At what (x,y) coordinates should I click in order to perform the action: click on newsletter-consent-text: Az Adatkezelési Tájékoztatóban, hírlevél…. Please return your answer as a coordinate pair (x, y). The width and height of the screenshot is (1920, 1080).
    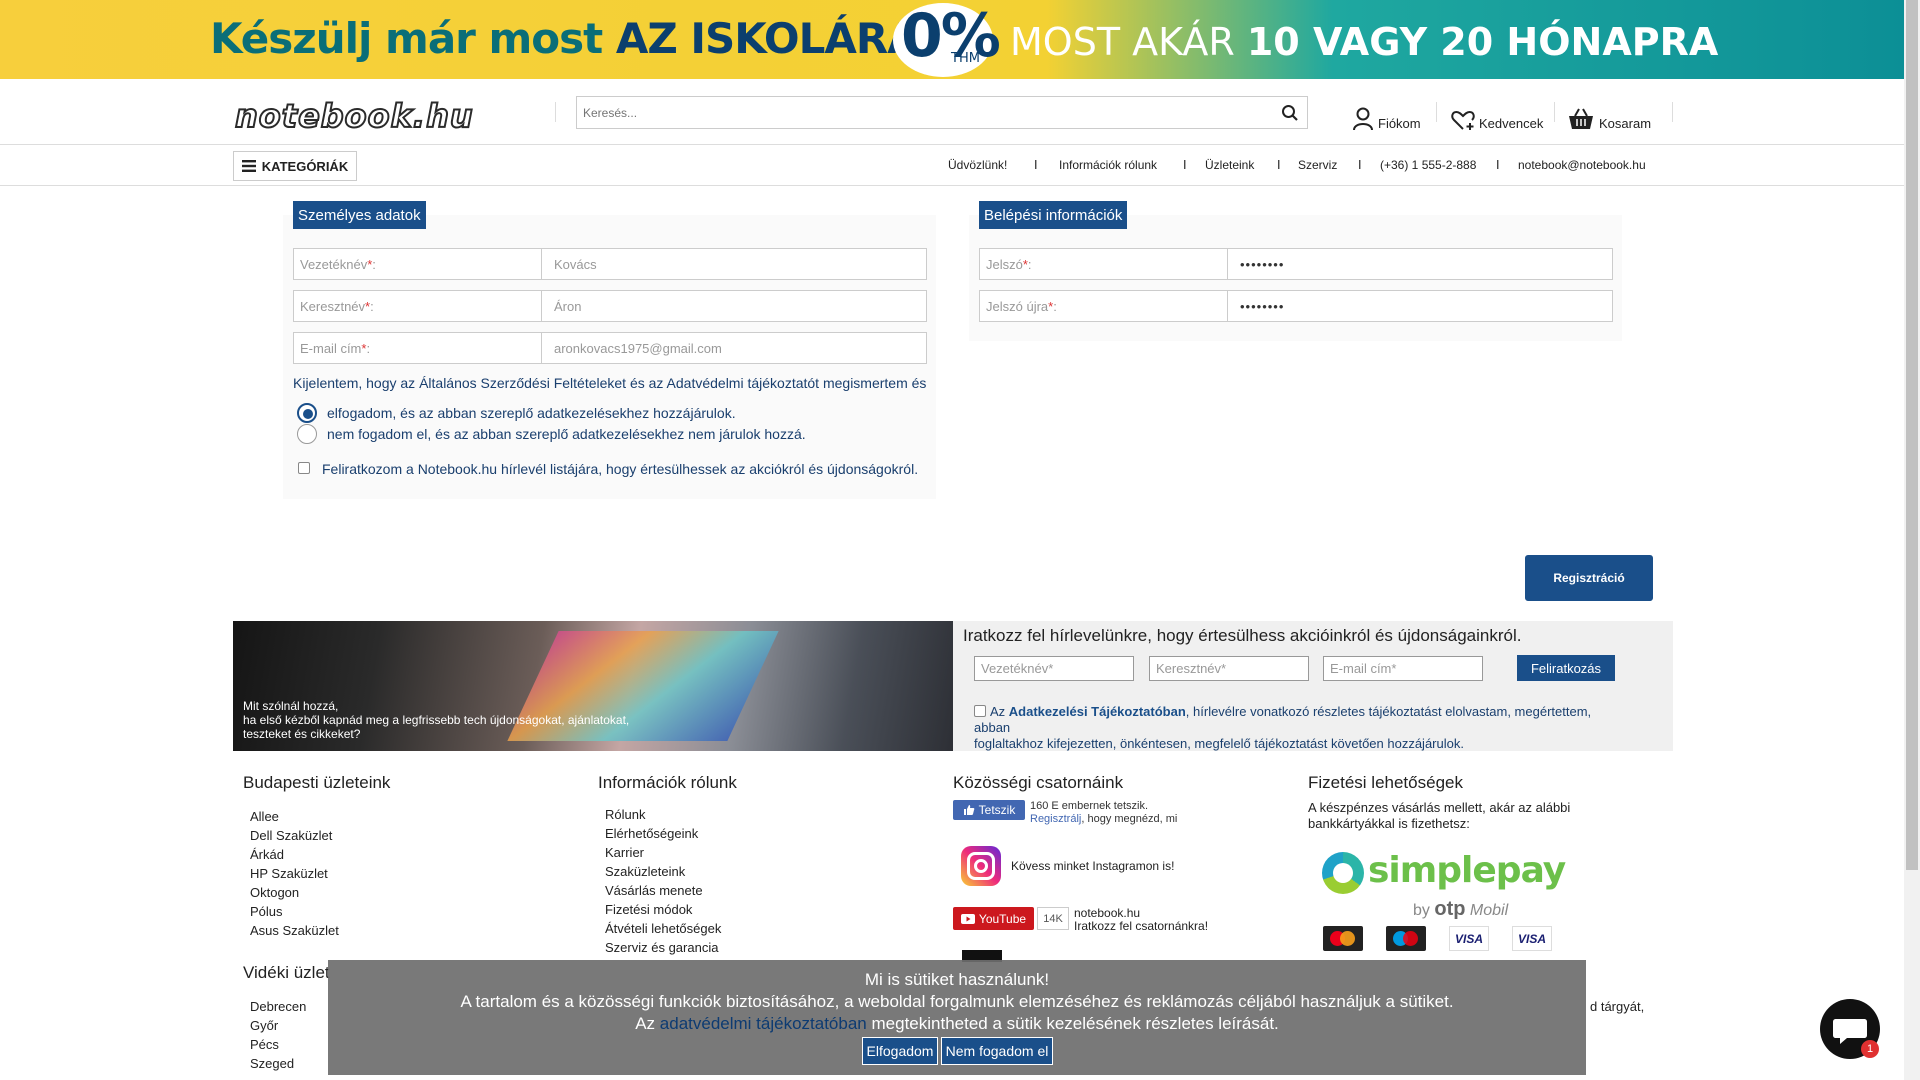
    Looking at the image, I should click on (1283, 727).